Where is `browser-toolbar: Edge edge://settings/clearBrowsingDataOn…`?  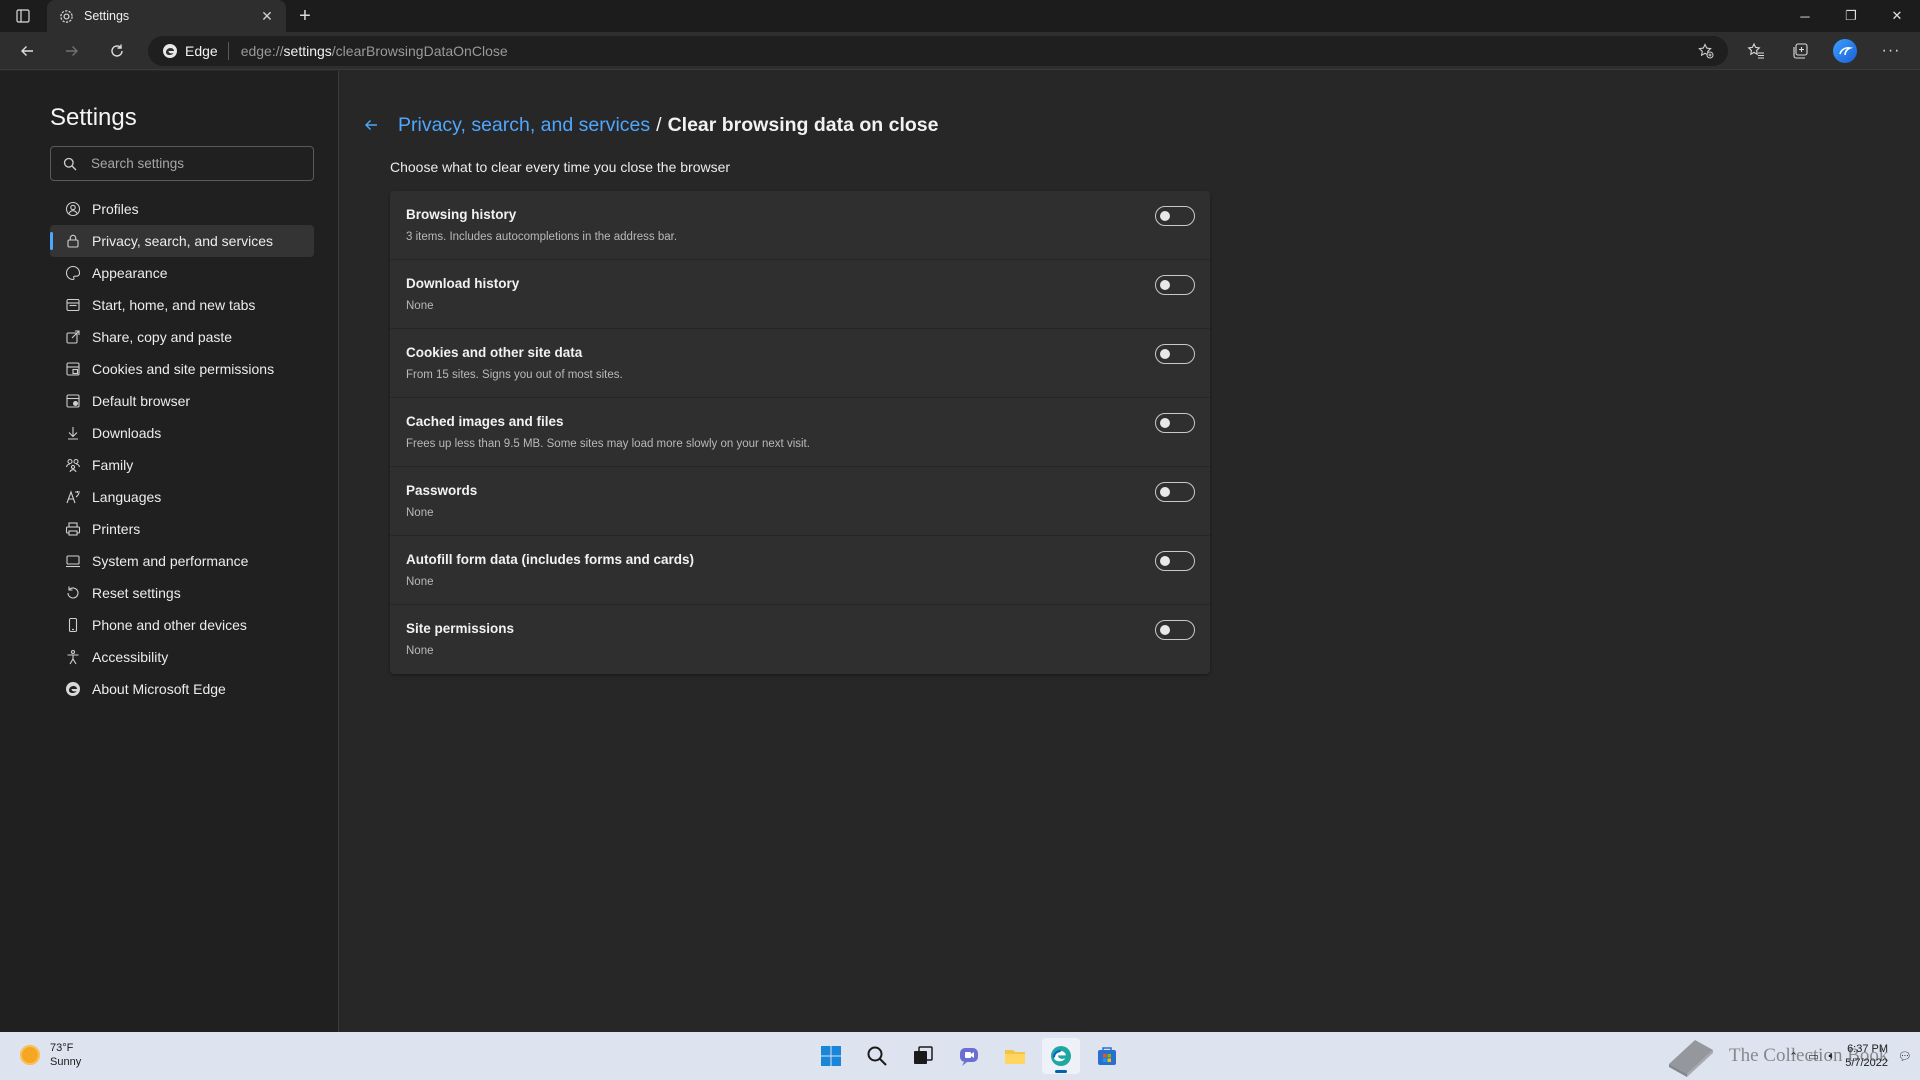
browser-toolbar: Edge edge://settings/clearBrowsingDataOn… is located at coordinates (960, 51).